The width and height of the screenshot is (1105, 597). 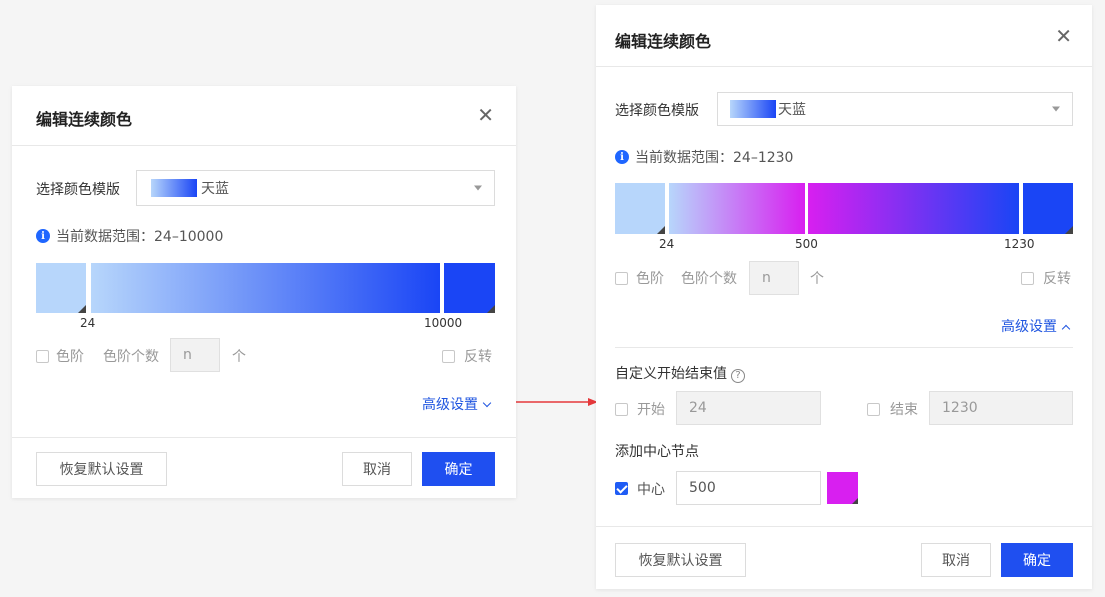 I want to click on end-value: 1230, so click(x=960, y=408).